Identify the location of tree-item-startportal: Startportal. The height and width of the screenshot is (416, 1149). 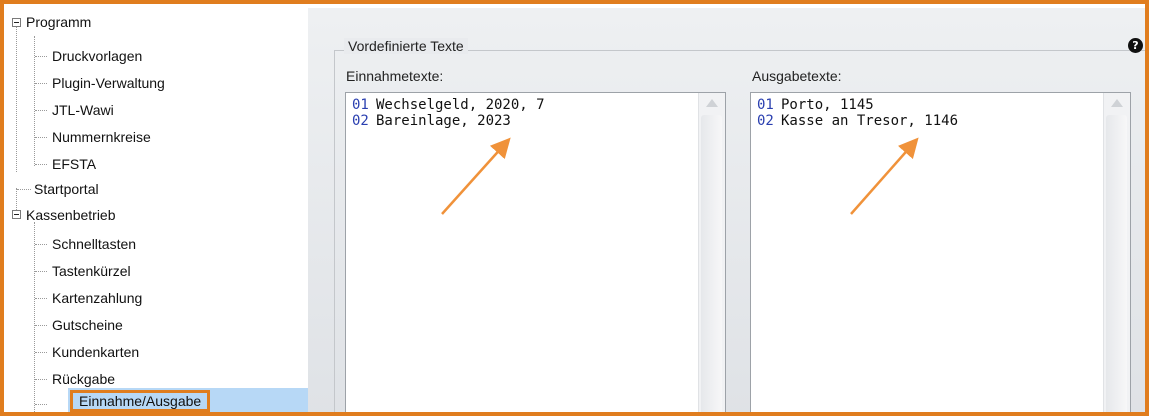
(66, 189).